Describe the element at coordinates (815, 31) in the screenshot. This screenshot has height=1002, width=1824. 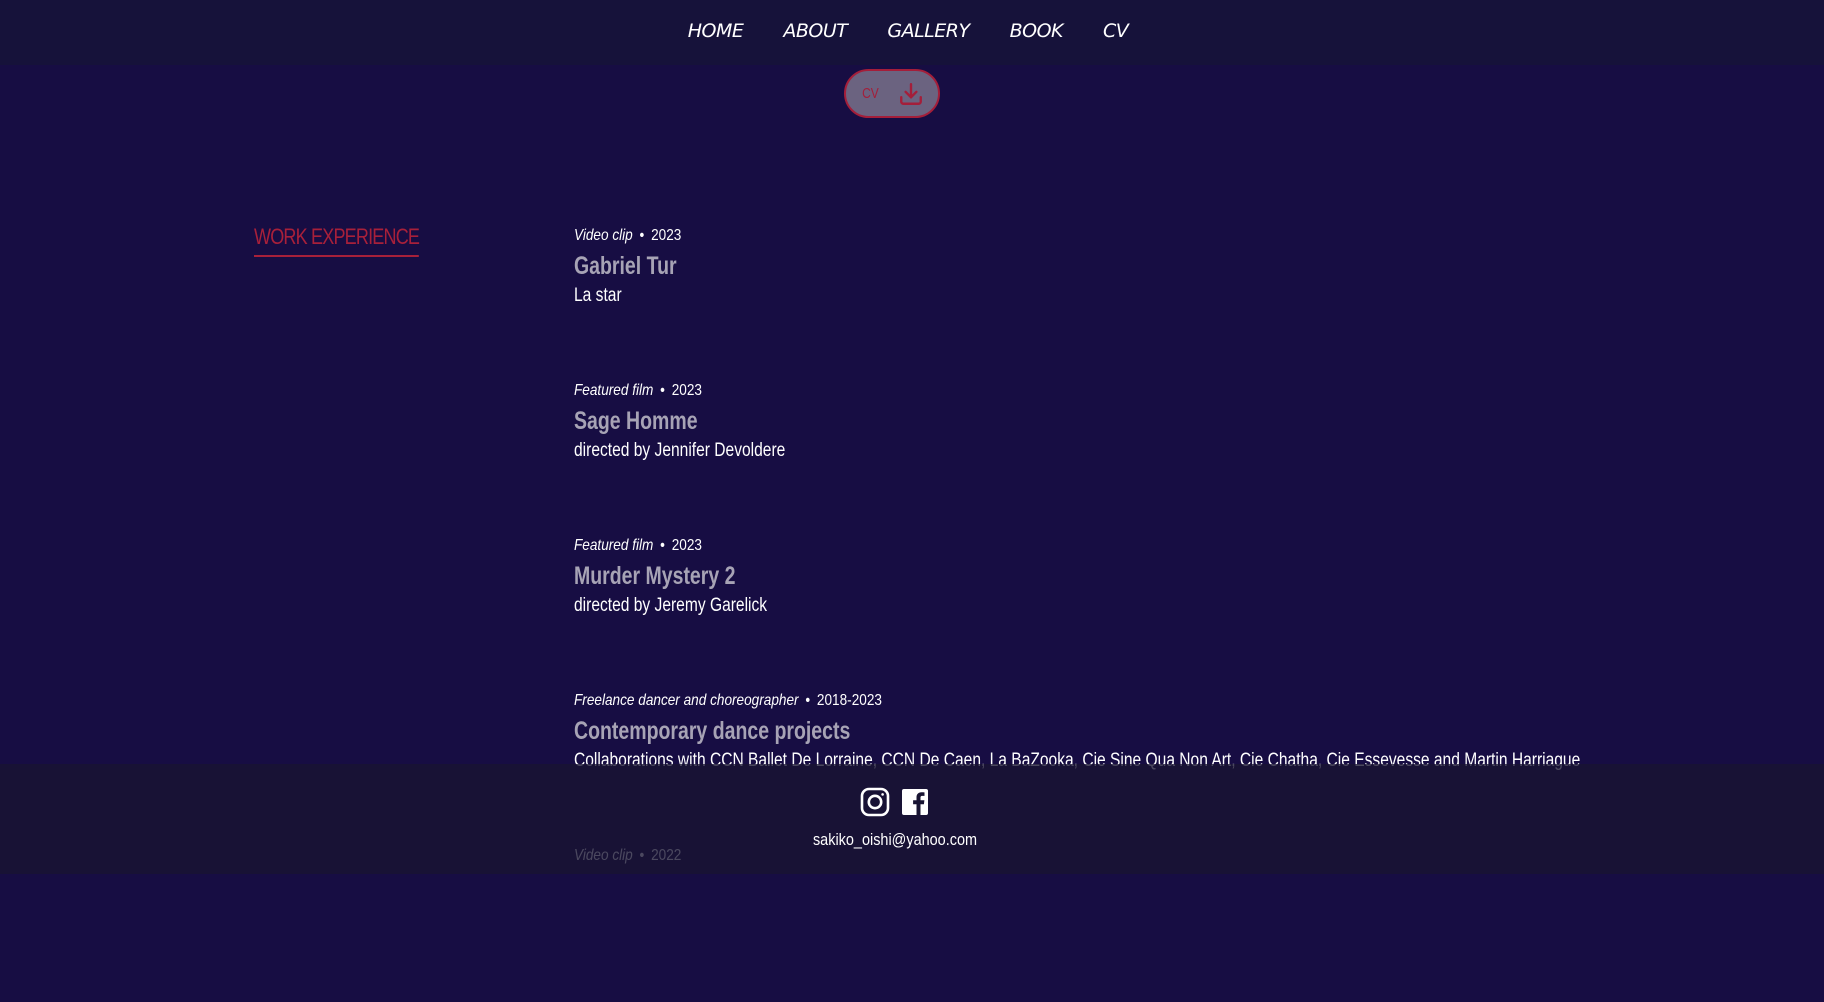
I see `nav-about: ABOUT` at that location.